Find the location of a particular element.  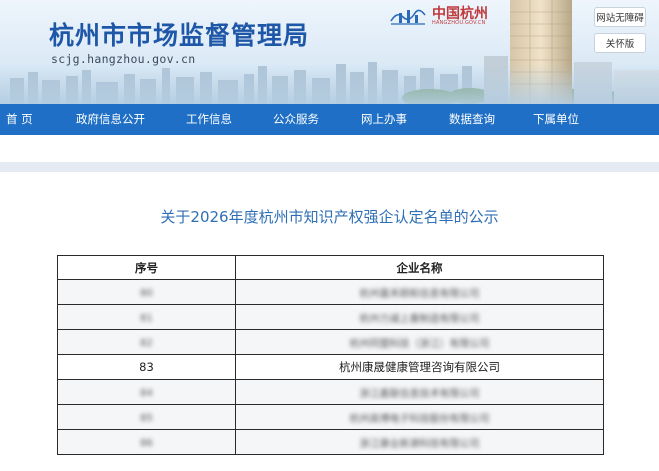

logo-domain: HANGZHOU.GOV.CN is located at coordinates (459, 23).